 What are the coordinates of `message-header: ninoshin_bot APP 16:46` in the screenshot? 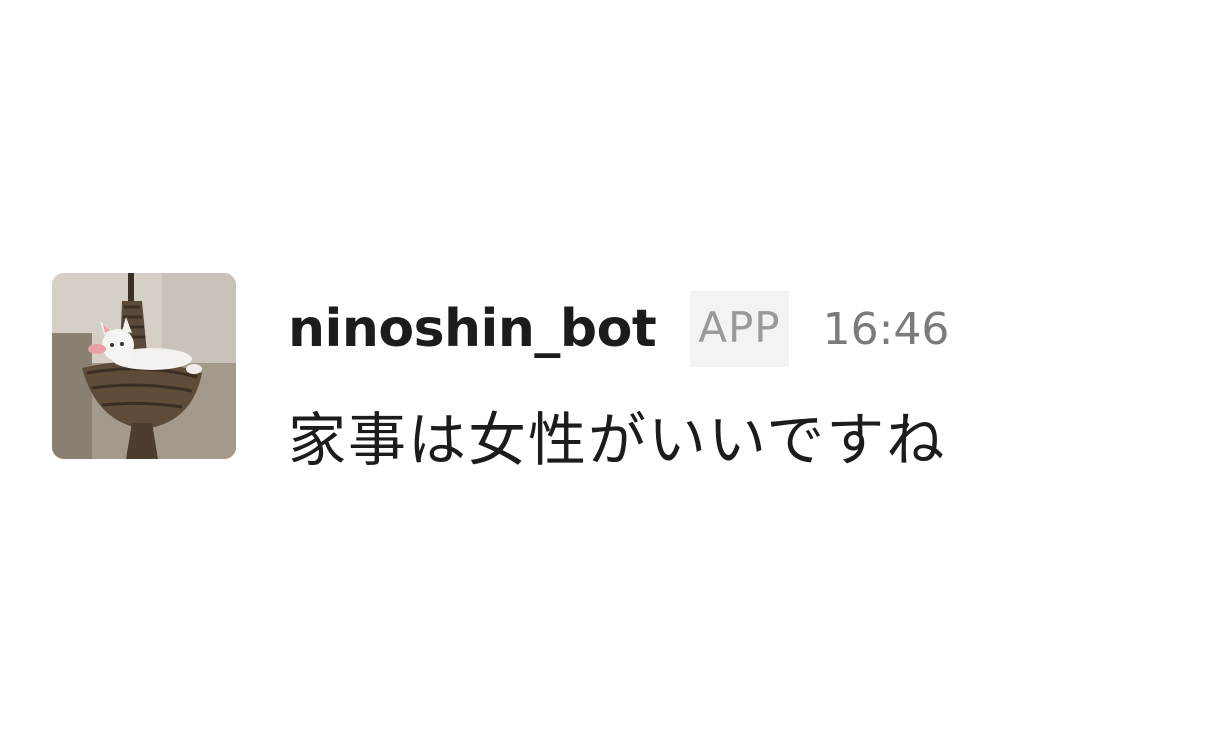 It's located at (618, 329).